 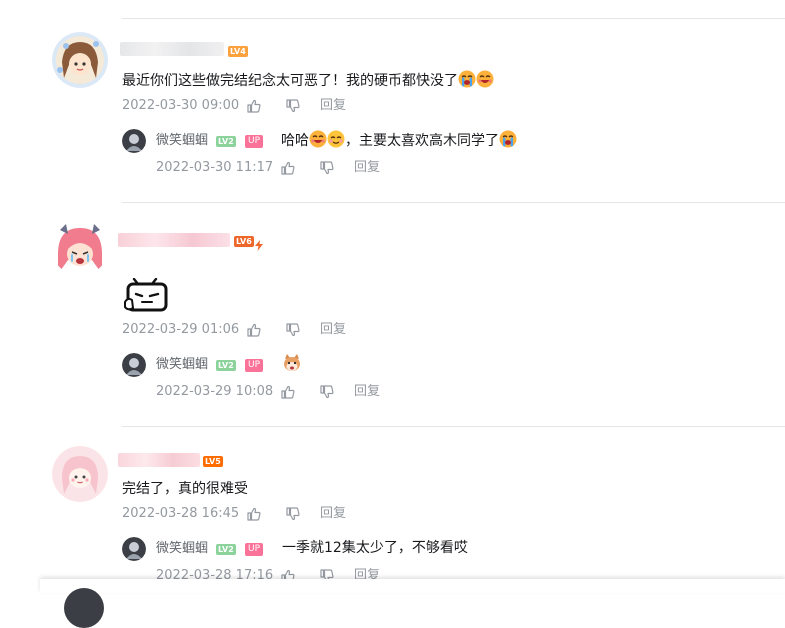 What do you see at coordinates (147, 295) in the screenshot?
I see `tv-mascot-emoji-icon` at bounding box center [147, 295].